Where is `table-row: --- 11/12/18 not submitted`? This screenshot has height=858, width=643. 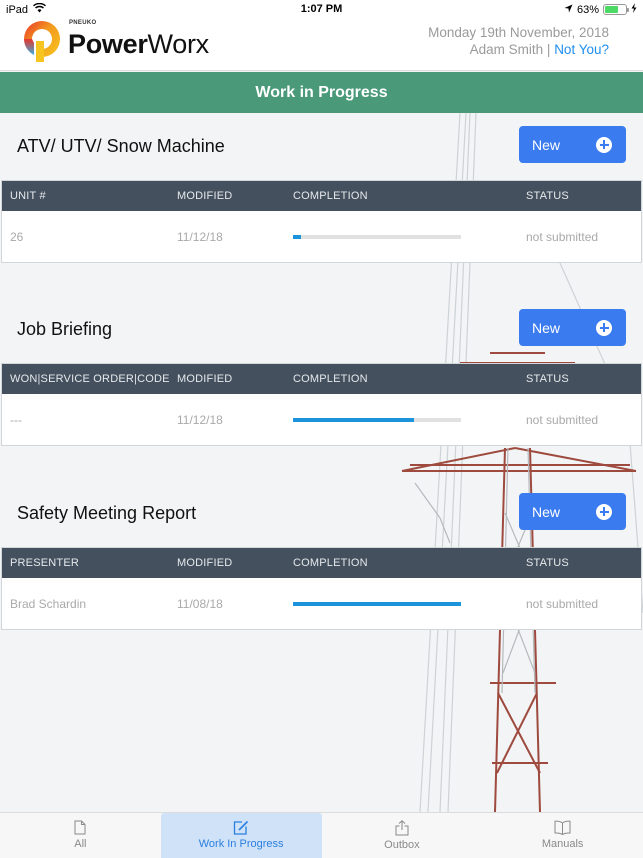 table-row: --- 11/12/18 not submitted is located at coordinates (321, 419).